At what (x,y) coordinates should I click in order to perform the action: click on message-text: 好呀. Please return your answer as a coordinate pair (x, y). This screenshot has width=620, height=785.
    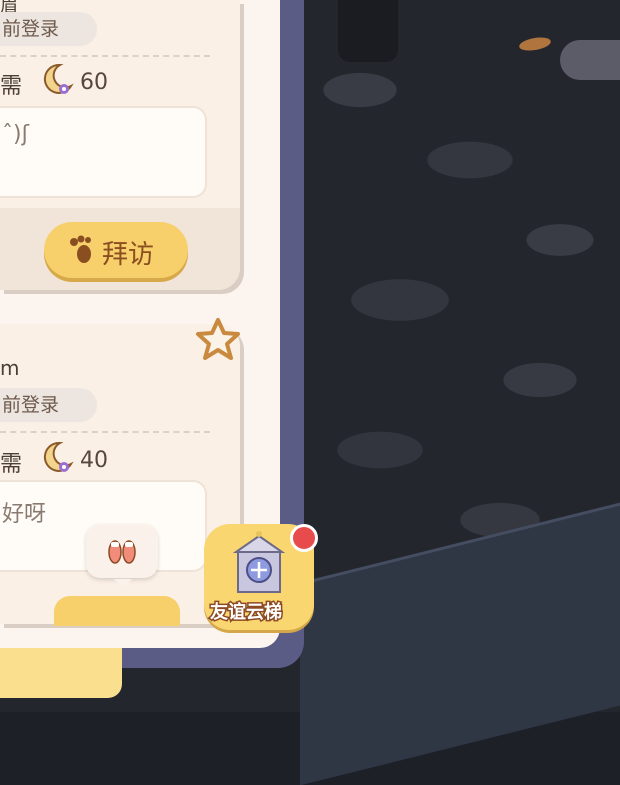
    Looking at the image, I should click on (24, 514).